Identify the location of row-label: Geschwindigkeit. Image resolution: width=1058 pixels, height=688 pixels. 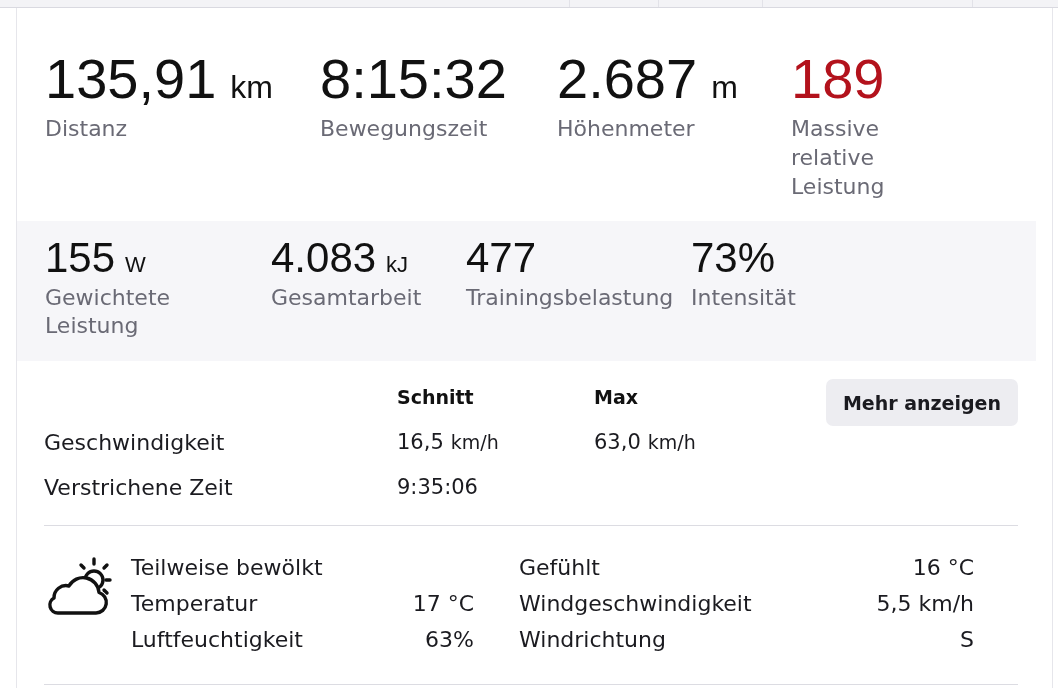
(135, 442).